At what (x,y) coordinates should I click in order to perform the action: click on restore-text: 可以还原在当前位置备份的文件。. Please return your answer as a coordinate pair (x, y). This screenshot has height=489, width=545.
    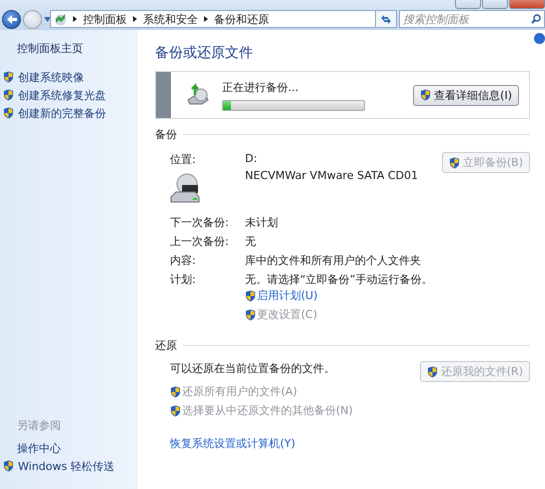
    Looking at the image, I should click on (252, 368).